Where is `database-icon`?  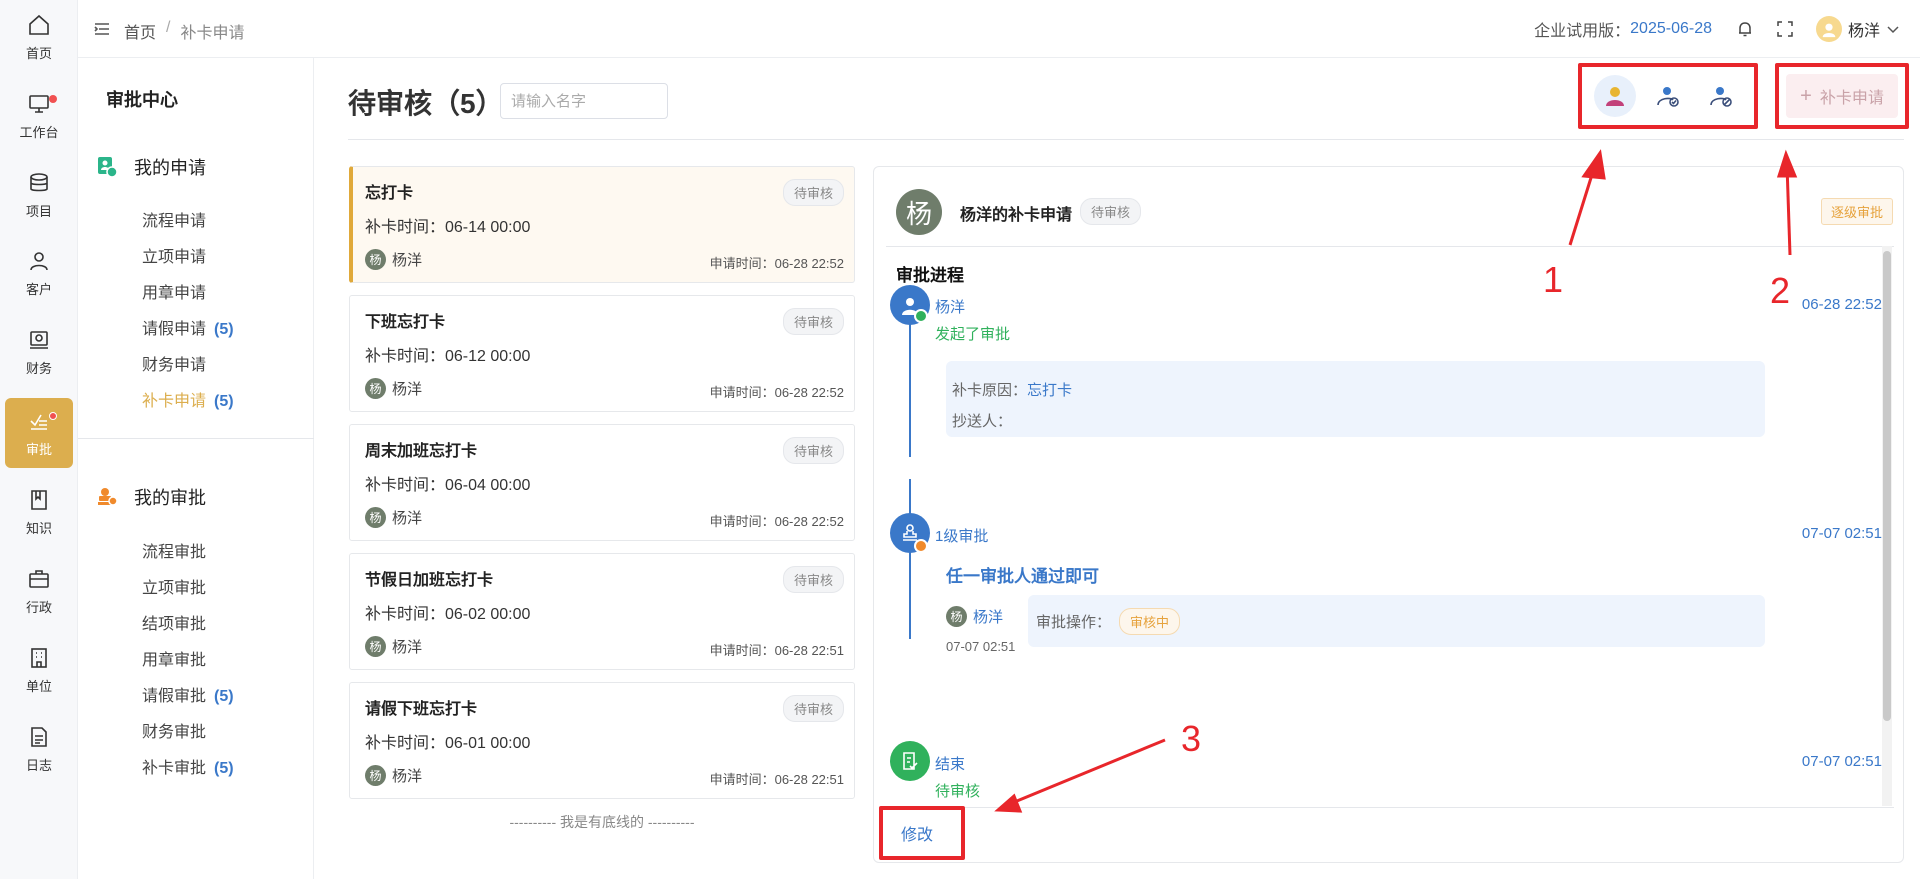
database-icon is located at coordinates (39, 181).